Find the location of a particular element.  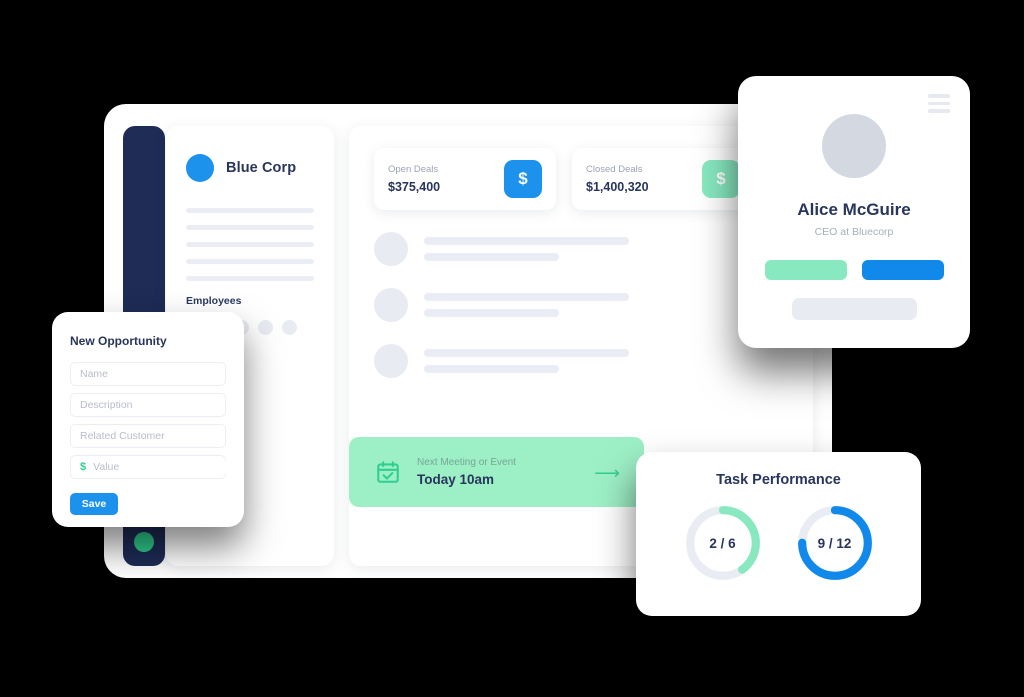

profile-action-row is located at coordinates (854, 270).